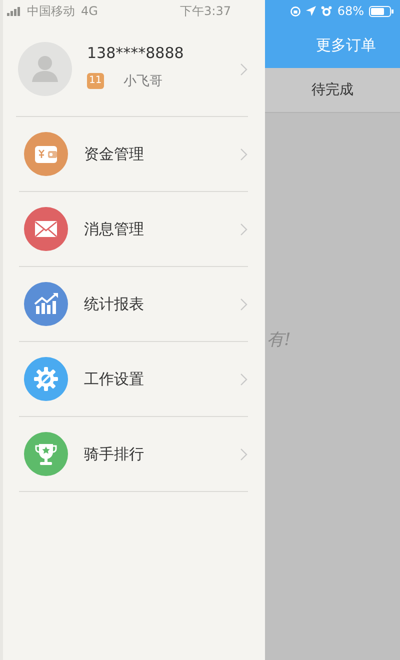 This screenshot has height=660, width=400. I want to click on battery-percent: 68%, so click(350, 11).